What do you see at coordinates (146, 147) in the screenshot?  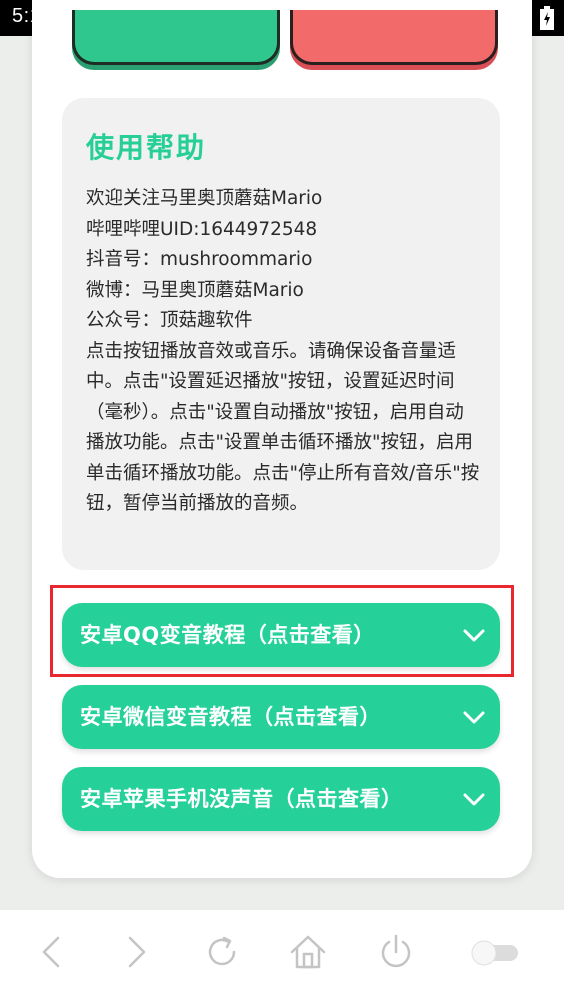 I see `help-title: 使用帮助` at bounding box center [146, 147].